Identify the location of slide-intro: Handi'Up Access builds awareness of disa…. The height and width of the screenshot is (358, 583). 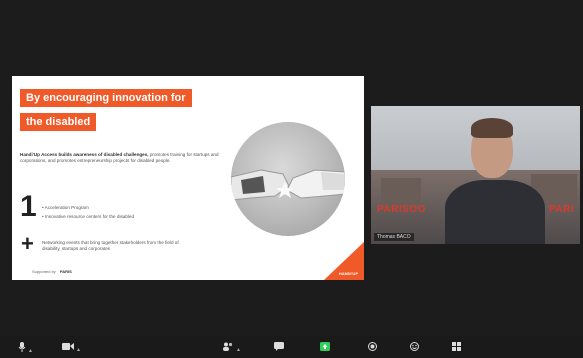
(126, 158).